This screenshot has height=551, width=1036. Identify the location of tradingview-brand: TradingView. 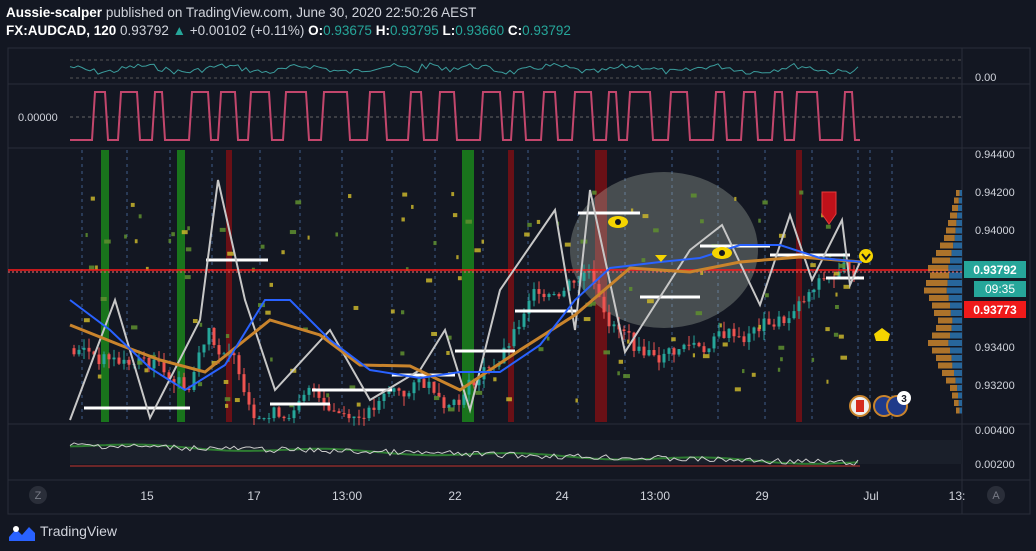
(78, 531).